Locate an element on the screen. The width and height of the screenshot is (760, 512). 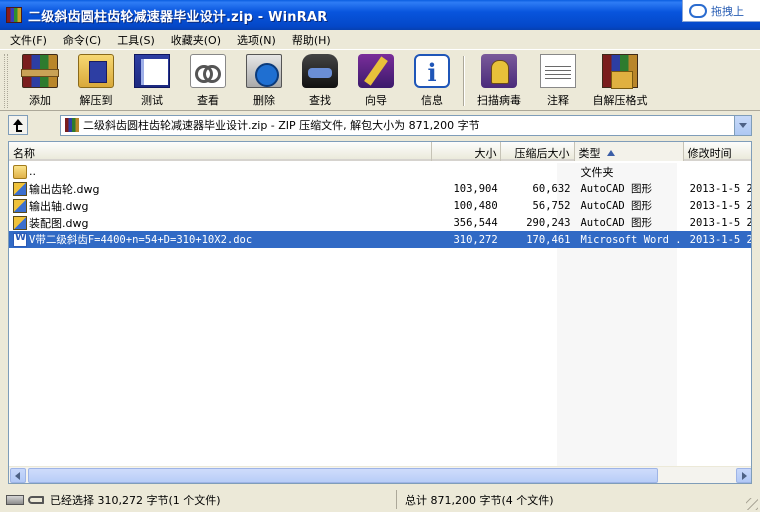
resize-grip is located at coordinates (752, 504).